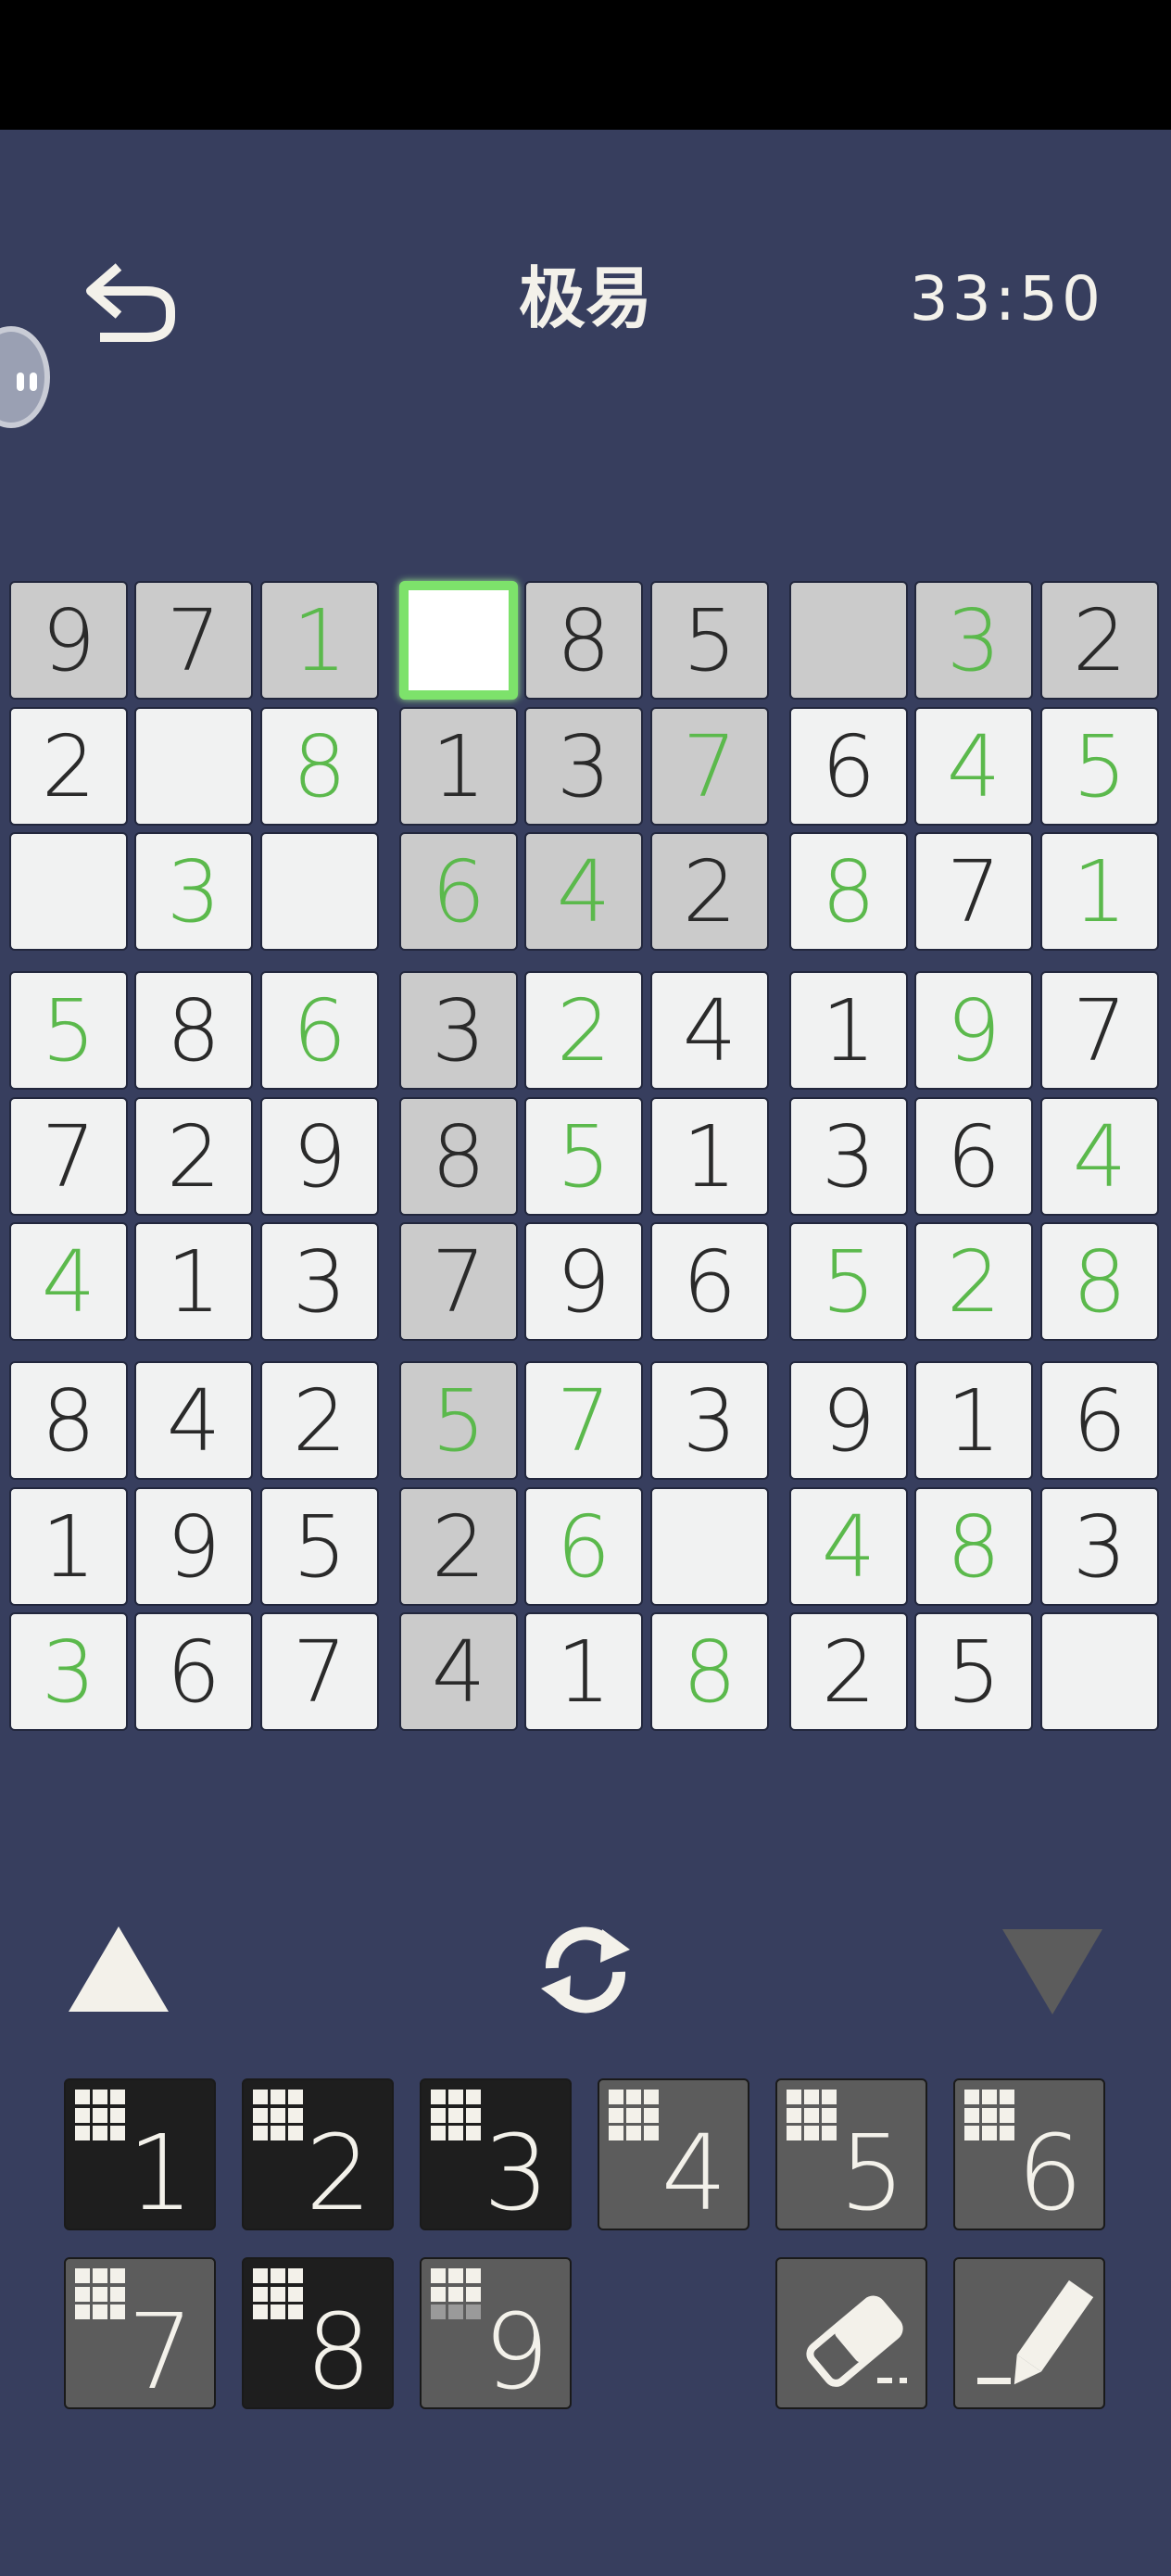 The height and width of the screenshot is (2576, 1171). What do you see at coordinates (849, 1156) in the screenshot?
I see `grid-cell-r5c7: 3` at bounding box center [849, 1156].